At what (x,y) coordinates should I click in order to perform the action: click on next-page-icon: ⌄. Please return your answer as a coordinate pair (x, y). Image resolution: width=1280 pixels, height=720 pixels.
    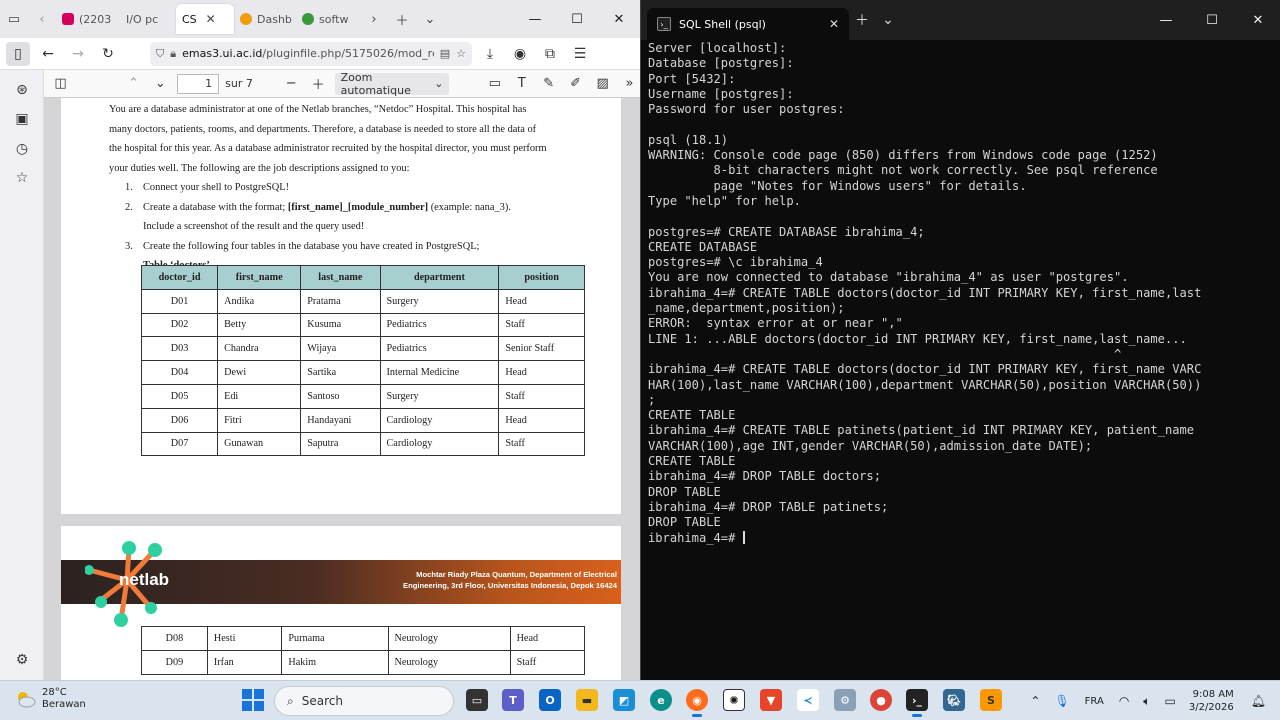
    Looking at the image, I should click on (160, 84).